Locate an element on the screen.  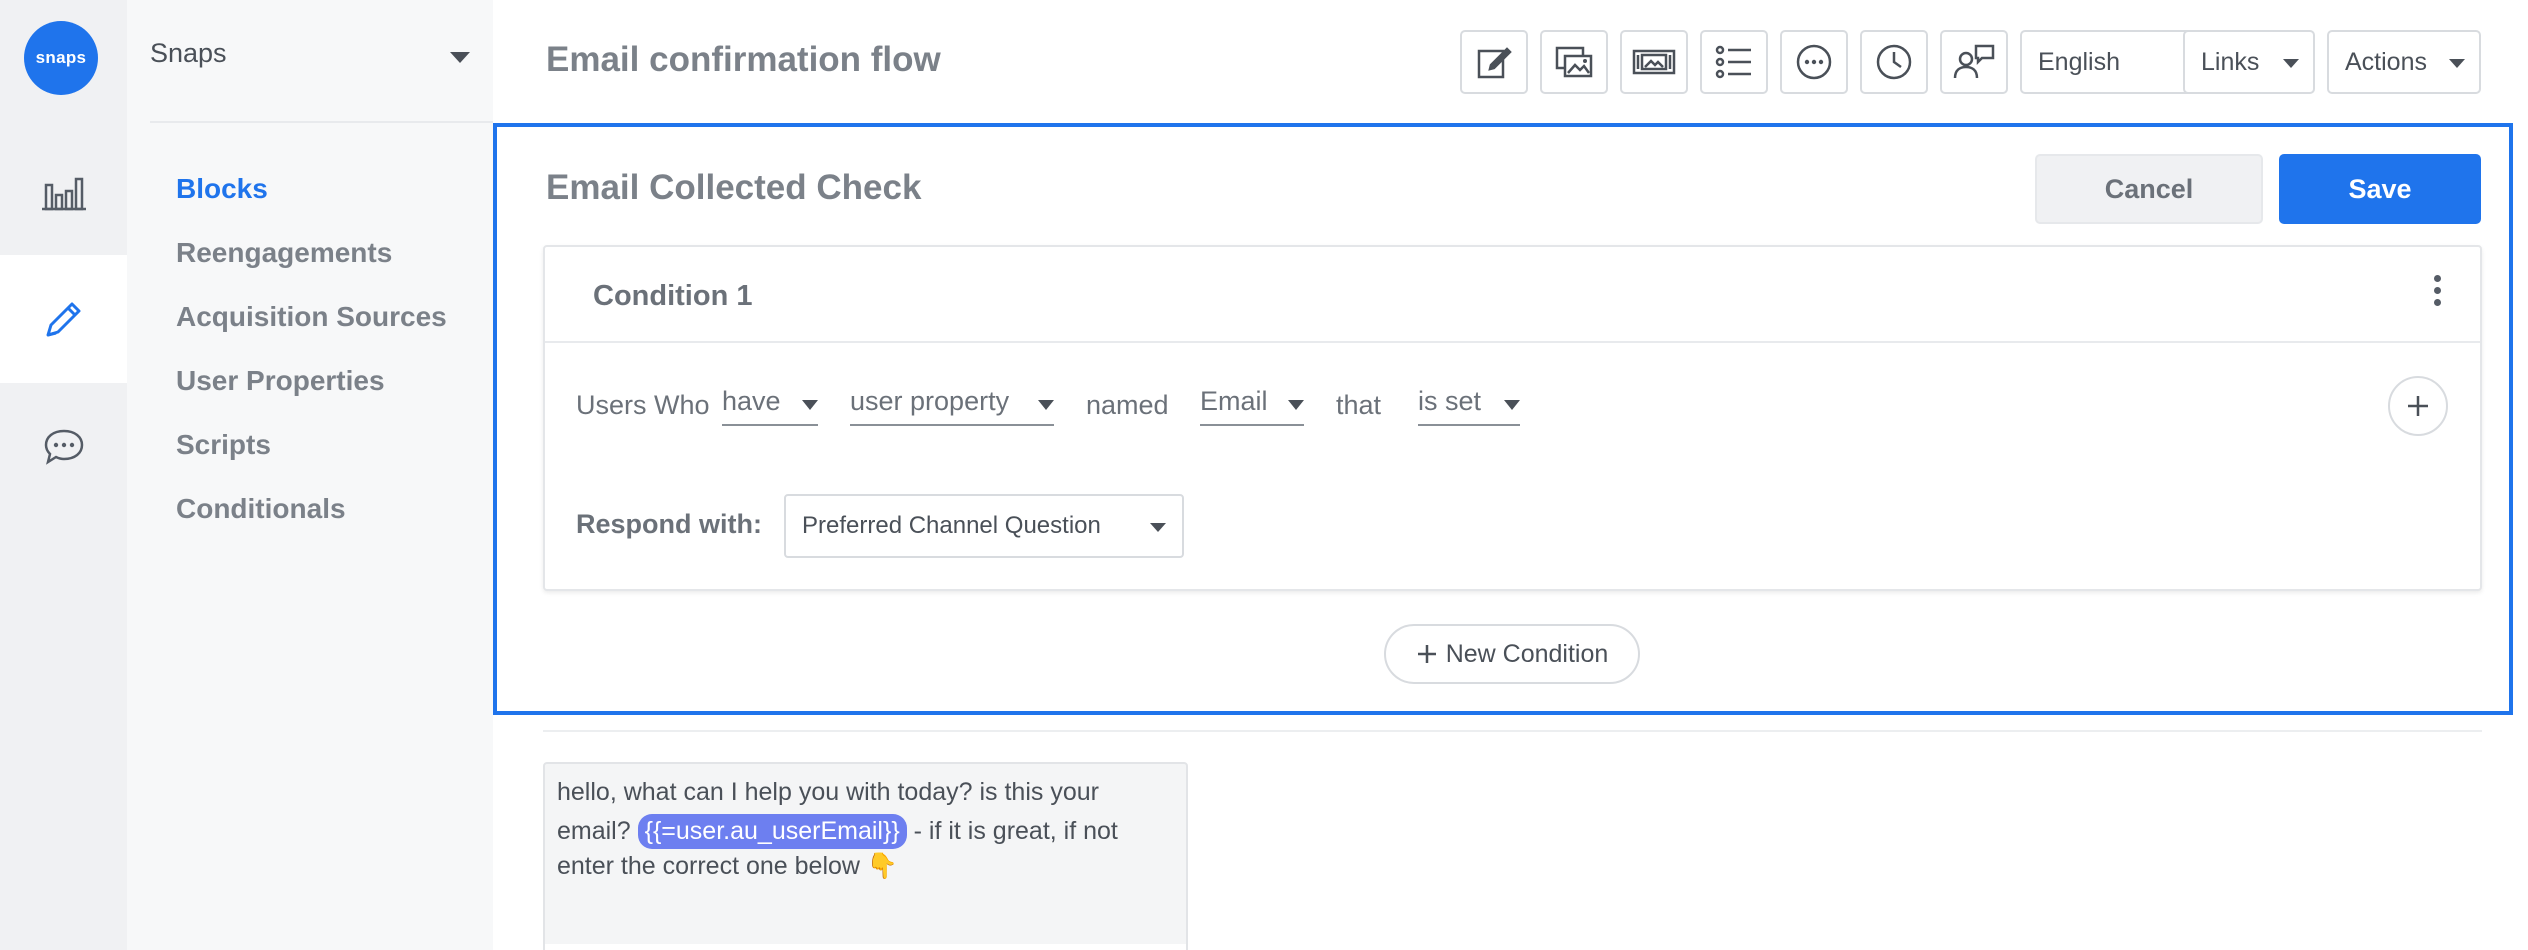
add-typing-button is located at coordinates (1814, 62).